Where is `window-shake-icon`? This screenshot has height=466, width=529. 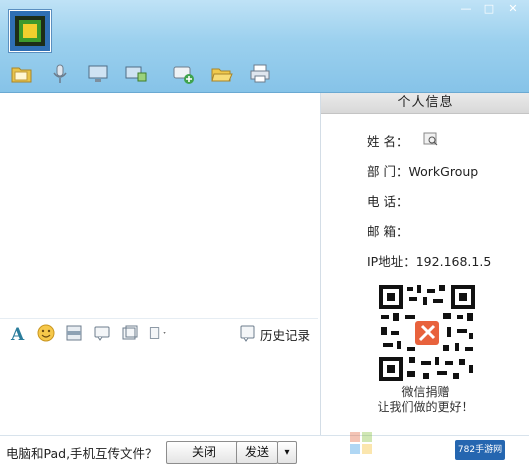
window-shake-icon is located at coordinates (130, 333).